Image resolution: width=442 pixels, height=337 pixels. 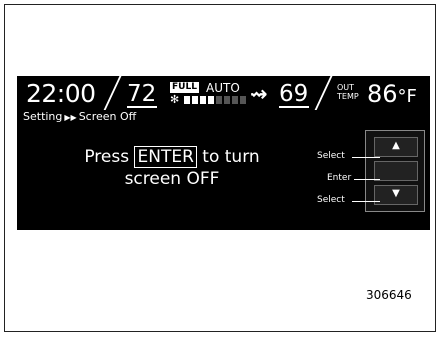 What do you see at coordinates (294, 107) in the screenshot?
I see `passenger-temp-underline` at bounding box center [294, 107].